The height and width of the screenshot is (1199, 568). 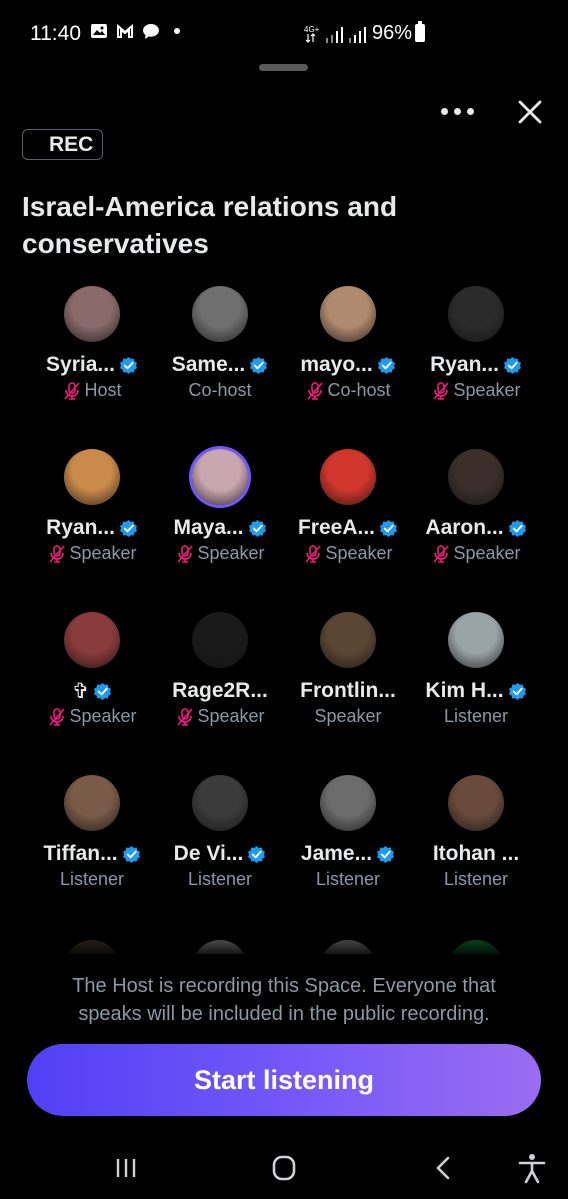 I want to click on participant: ✞ Speaker, so click(x=92, y=669).